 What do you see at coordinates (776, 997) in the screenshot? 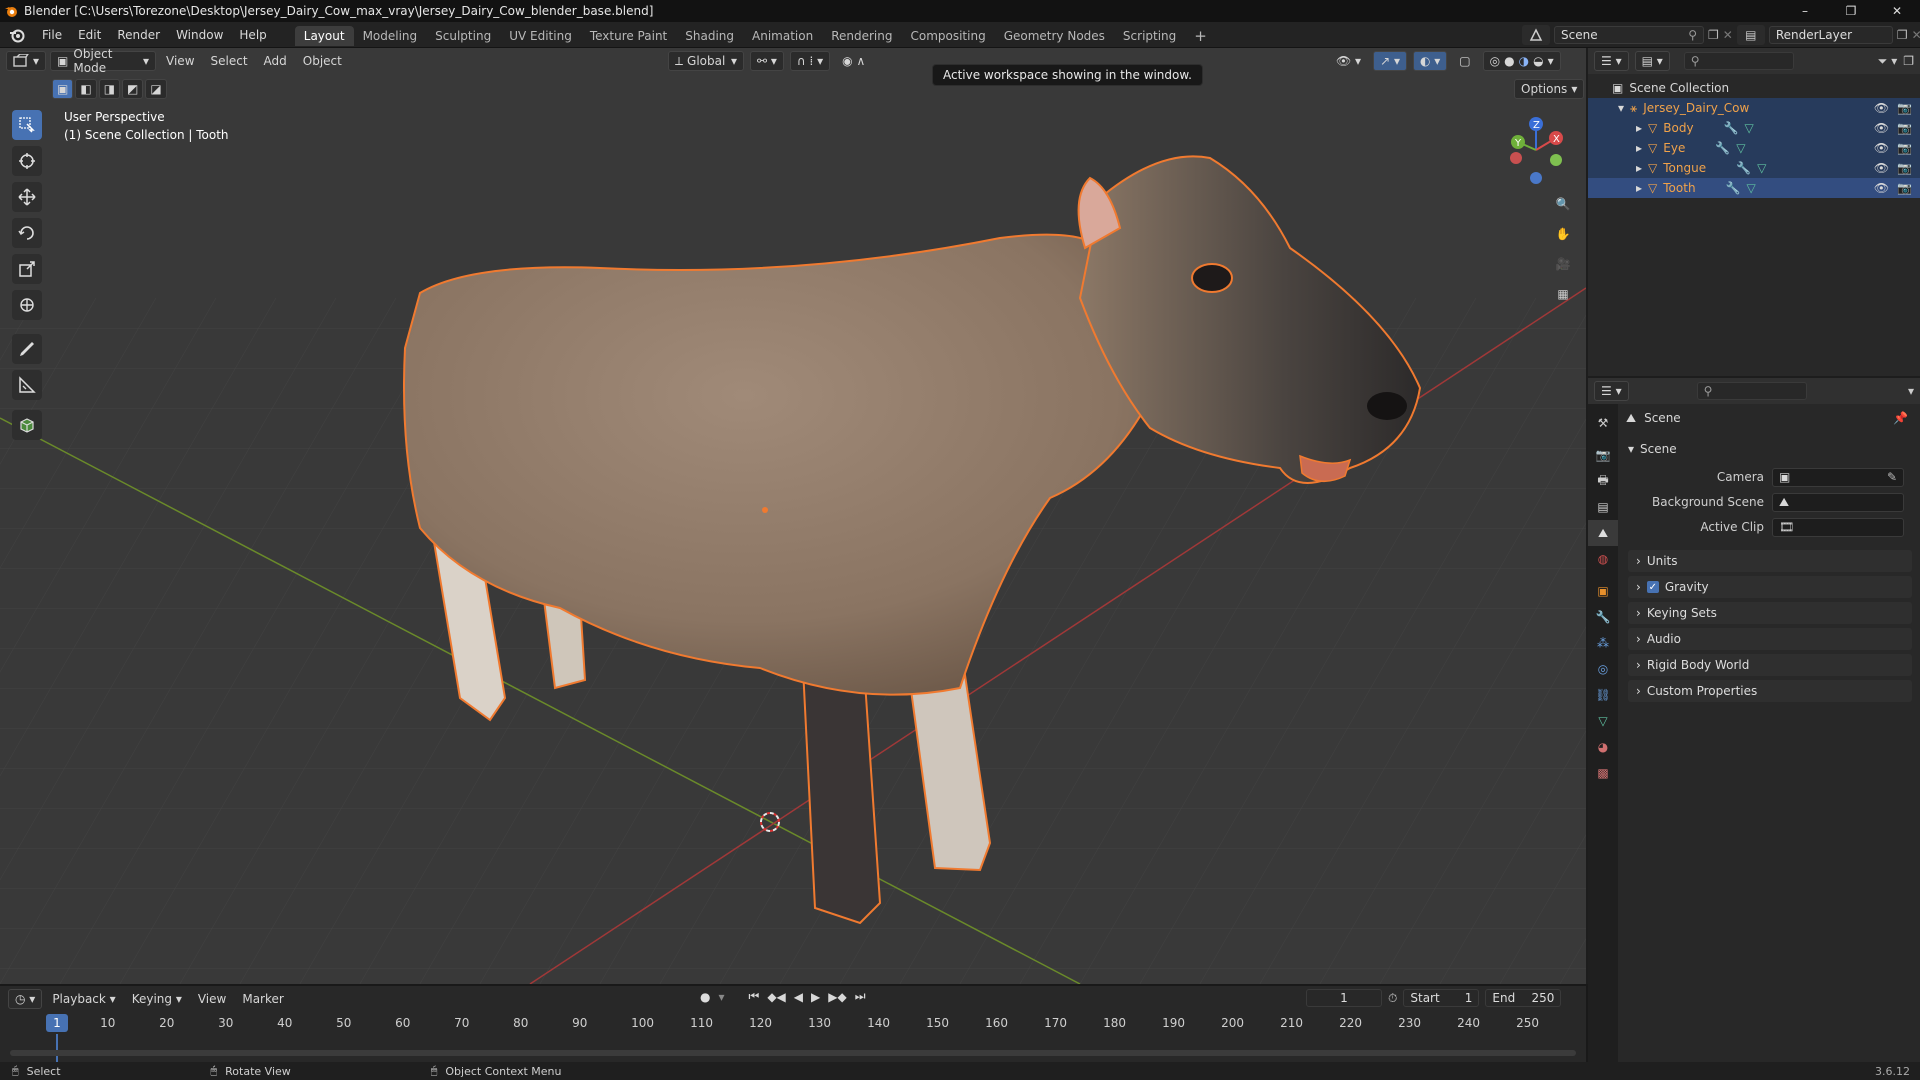
I see `prev-keyframe-icon: ◆◀` at bounding box center [776, 997].